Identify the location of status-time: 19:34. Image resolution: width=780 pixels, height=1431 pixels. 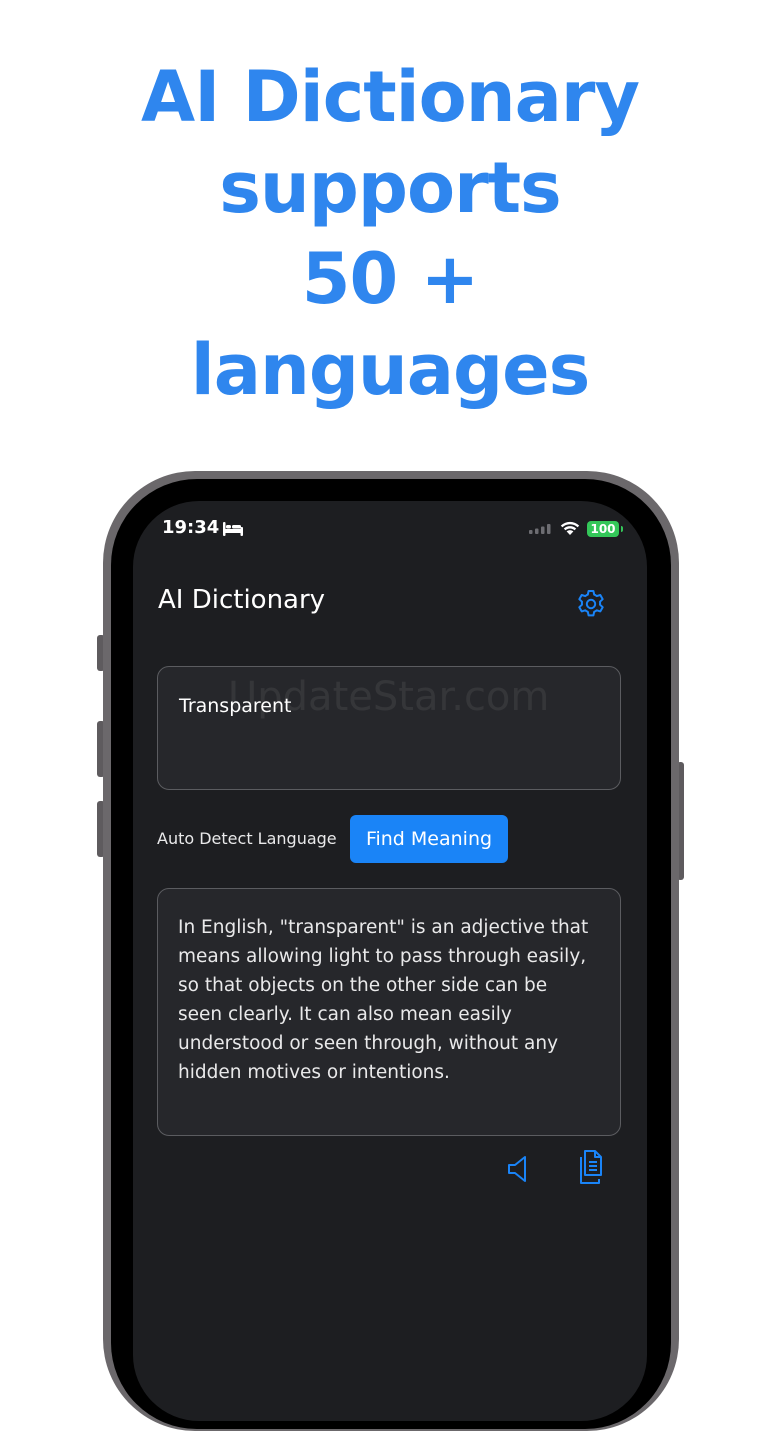
(191, 527).